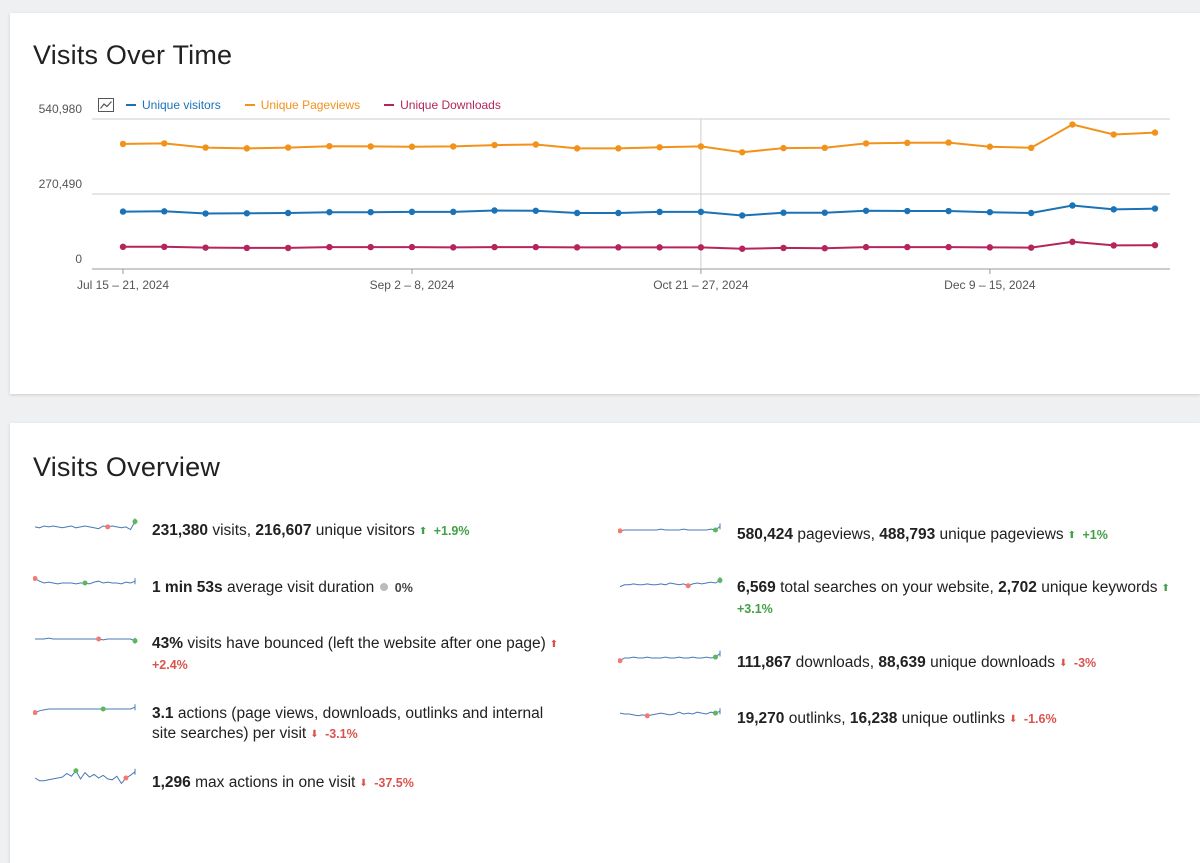 This screenshot has width=1200, height=863. What do you see at coordinates (302, 105) in the screenshot?
I see `legend-unique-pageviews: Unique Pageviews` at bounding box center [302, 105].